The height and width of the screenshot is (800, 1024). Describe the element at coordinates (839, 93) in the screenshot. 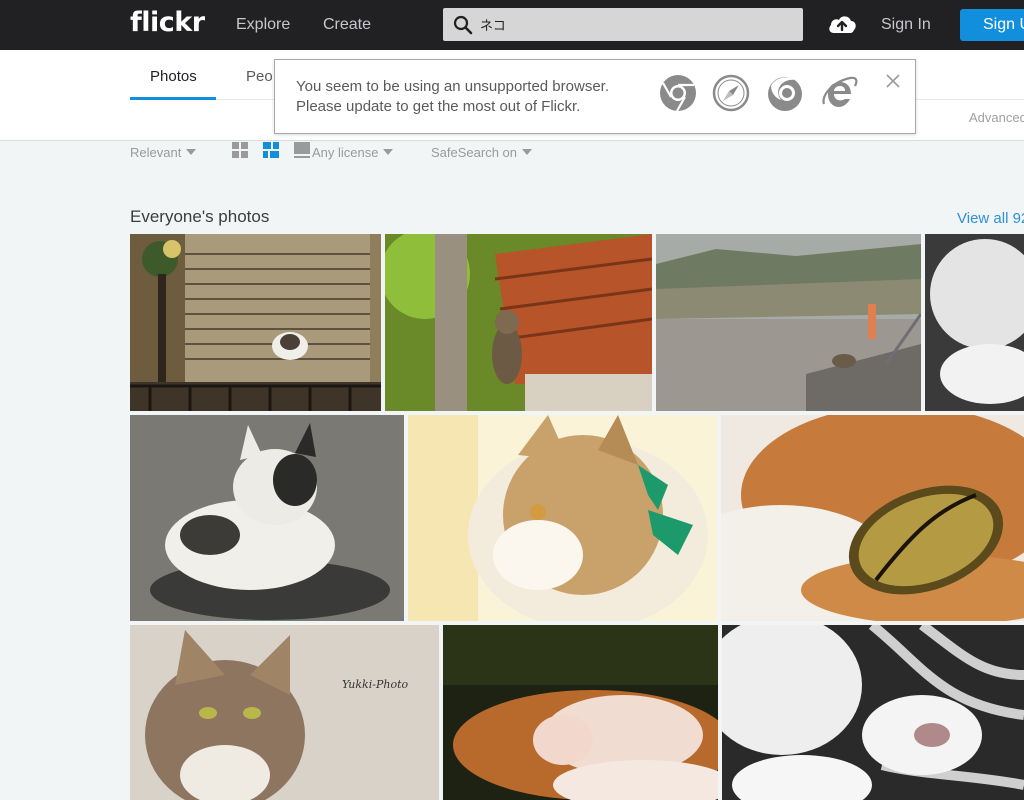

I see `internet-explorer-icon` at that location.